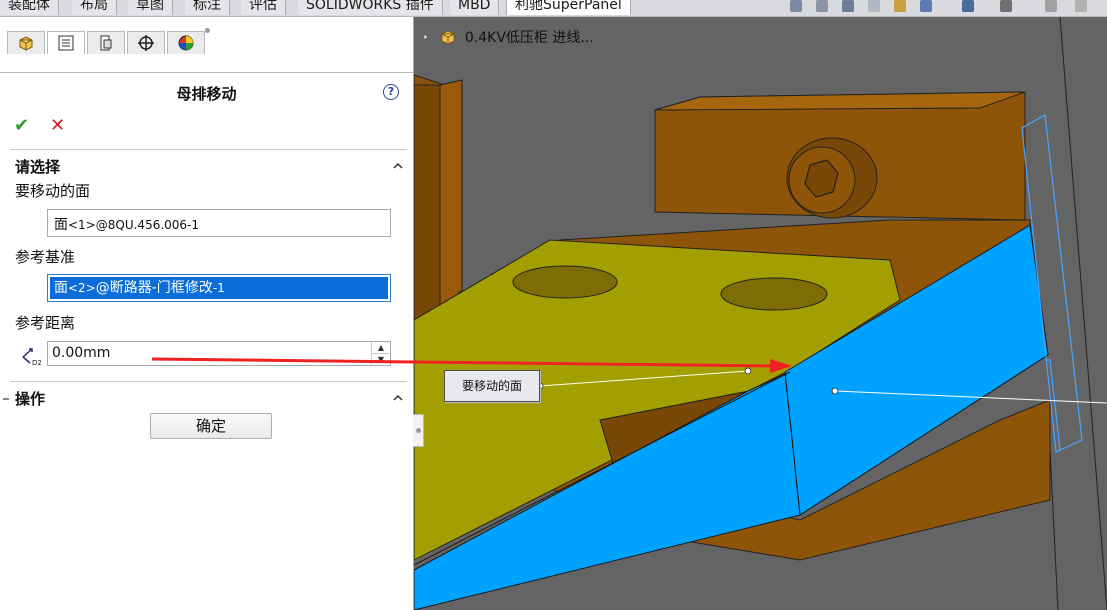 The height and width of the screenshot is (610, 1107). I want to click on expand-arrow-icon, so click(428, 37).